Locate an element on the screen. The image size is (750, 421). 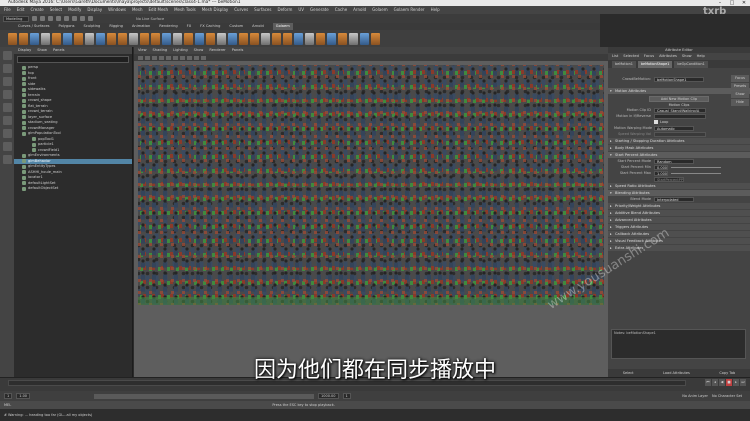
start-mode-dropdown: Random is located at coordinates (674, 161).